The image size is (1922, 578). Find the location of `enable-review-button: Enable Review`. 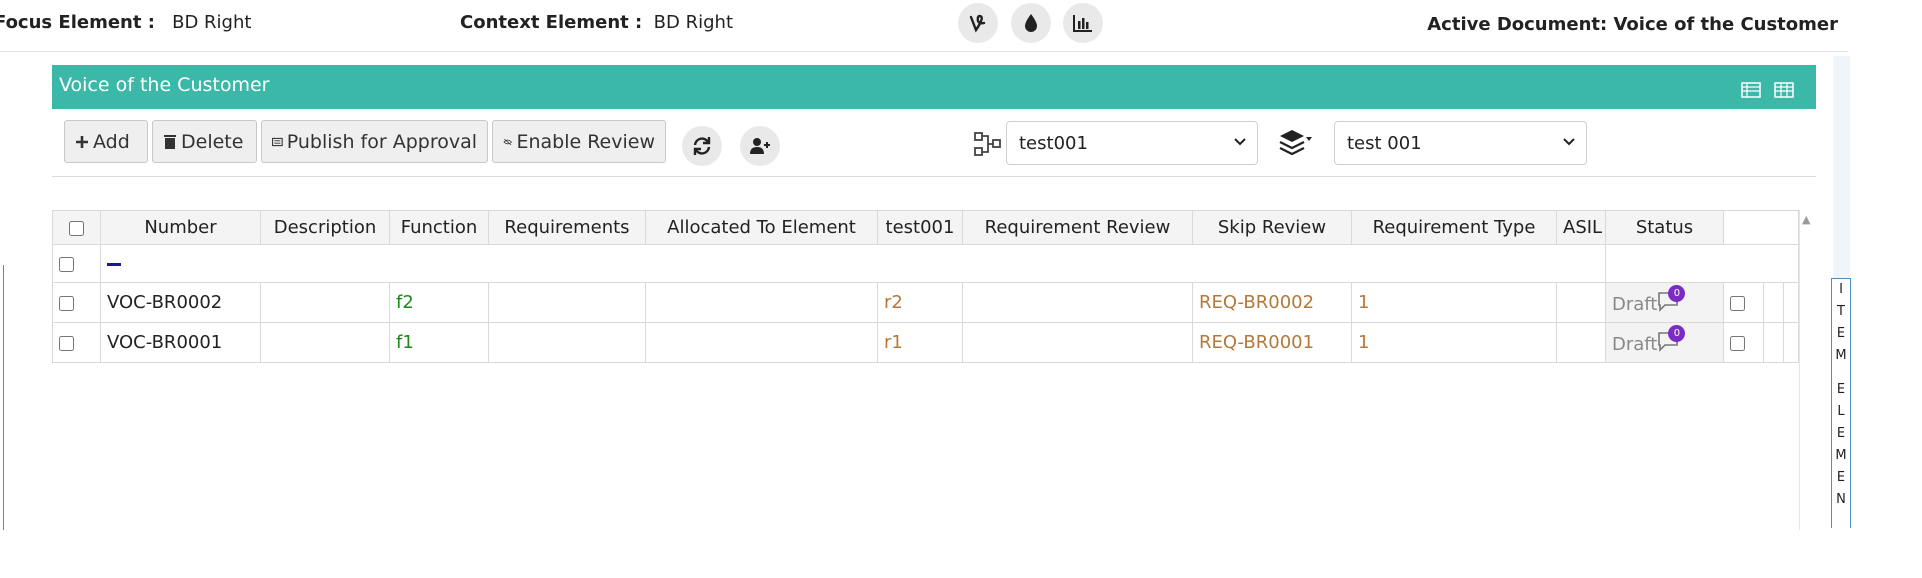

enable-review-button: Enable Review is located at coordinates (579, 141).